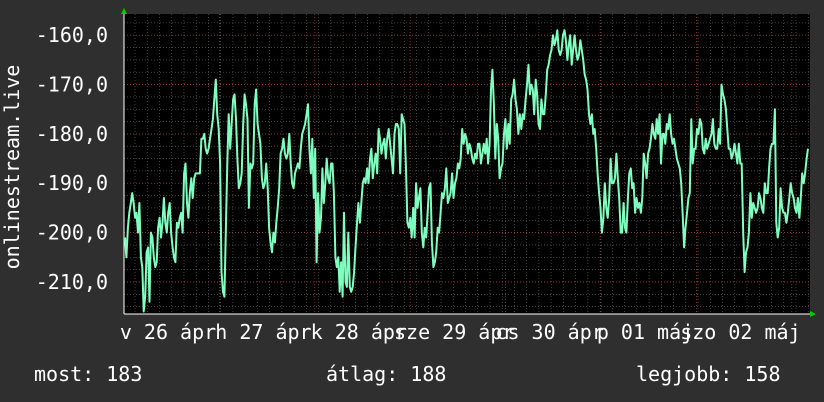 Image resolution: width=824 pixels, height=402 pixels. I want to click on y-tick-label: -170,0, so click(72, 85).